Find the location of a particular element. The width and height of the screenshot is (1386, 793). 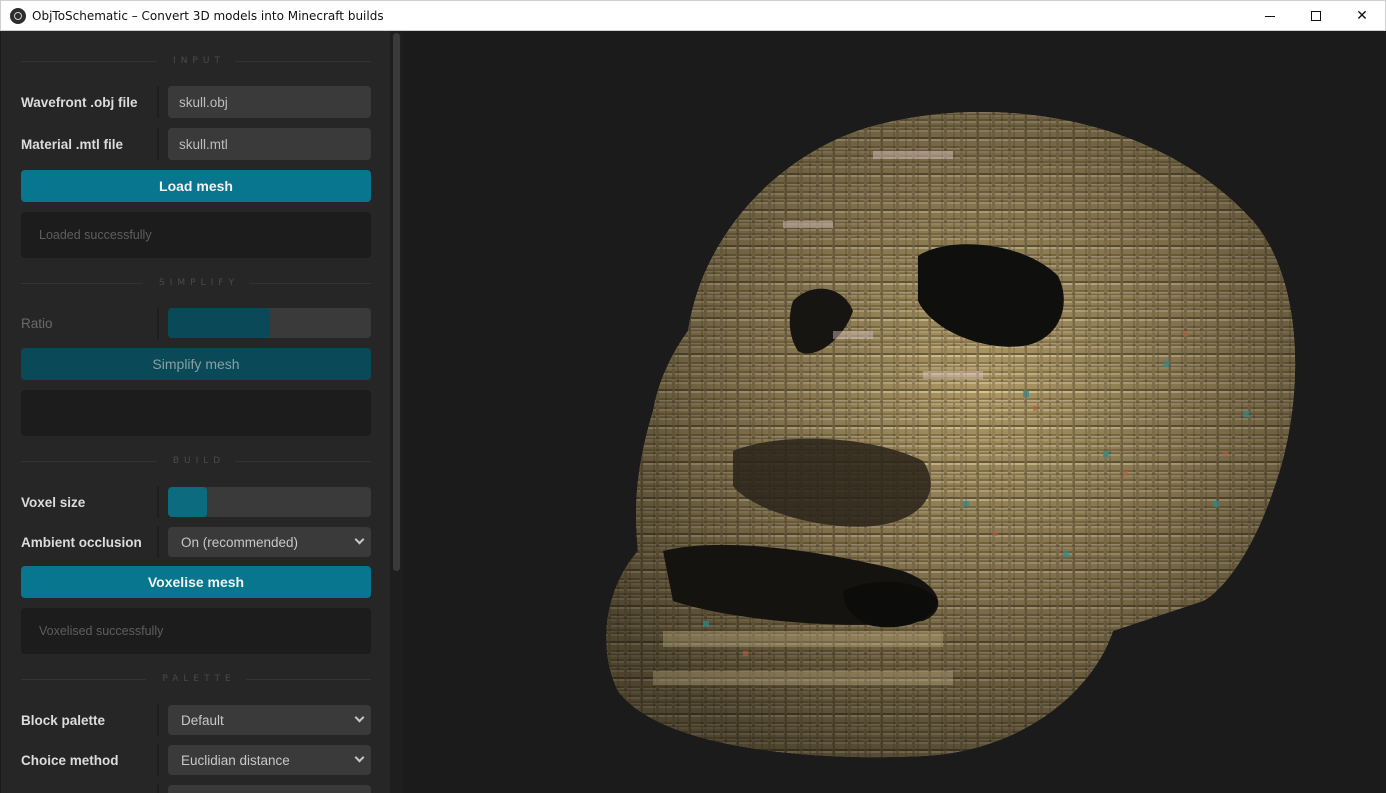

section-title: SIMPLIFY is located at coordinates (199, 283).